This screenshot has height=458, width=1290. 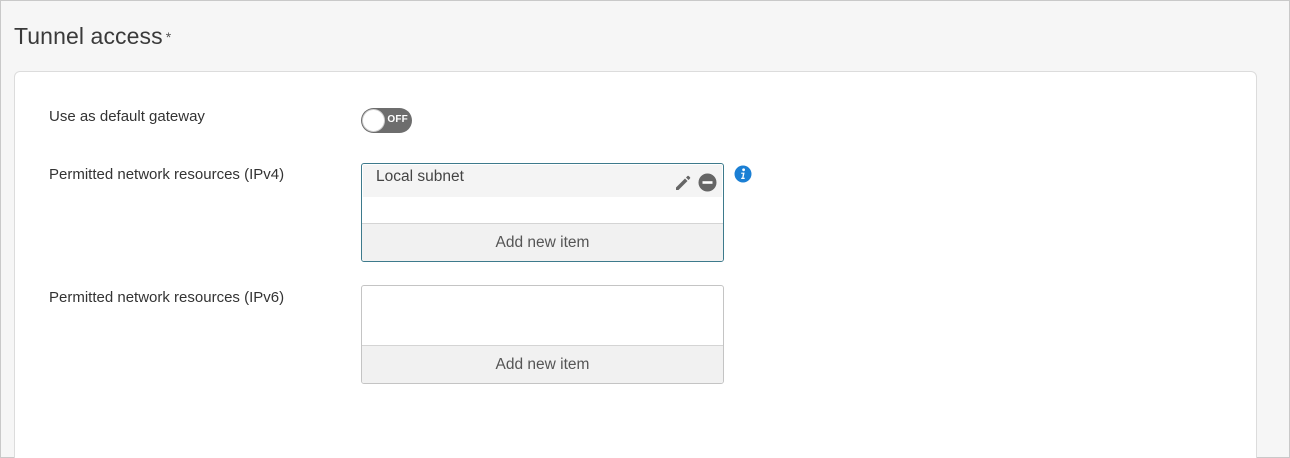 I want to click on section-title: Tunnel access *, so click(x=92, y=36).